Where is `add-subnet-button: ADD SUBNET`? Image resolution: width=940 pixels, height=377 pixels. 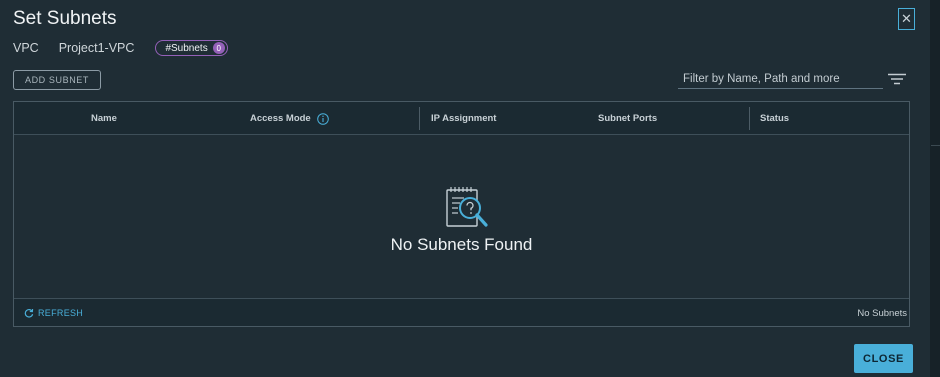 add-subnet-button: ADD SUBNET is located at coordinates (57, 80).